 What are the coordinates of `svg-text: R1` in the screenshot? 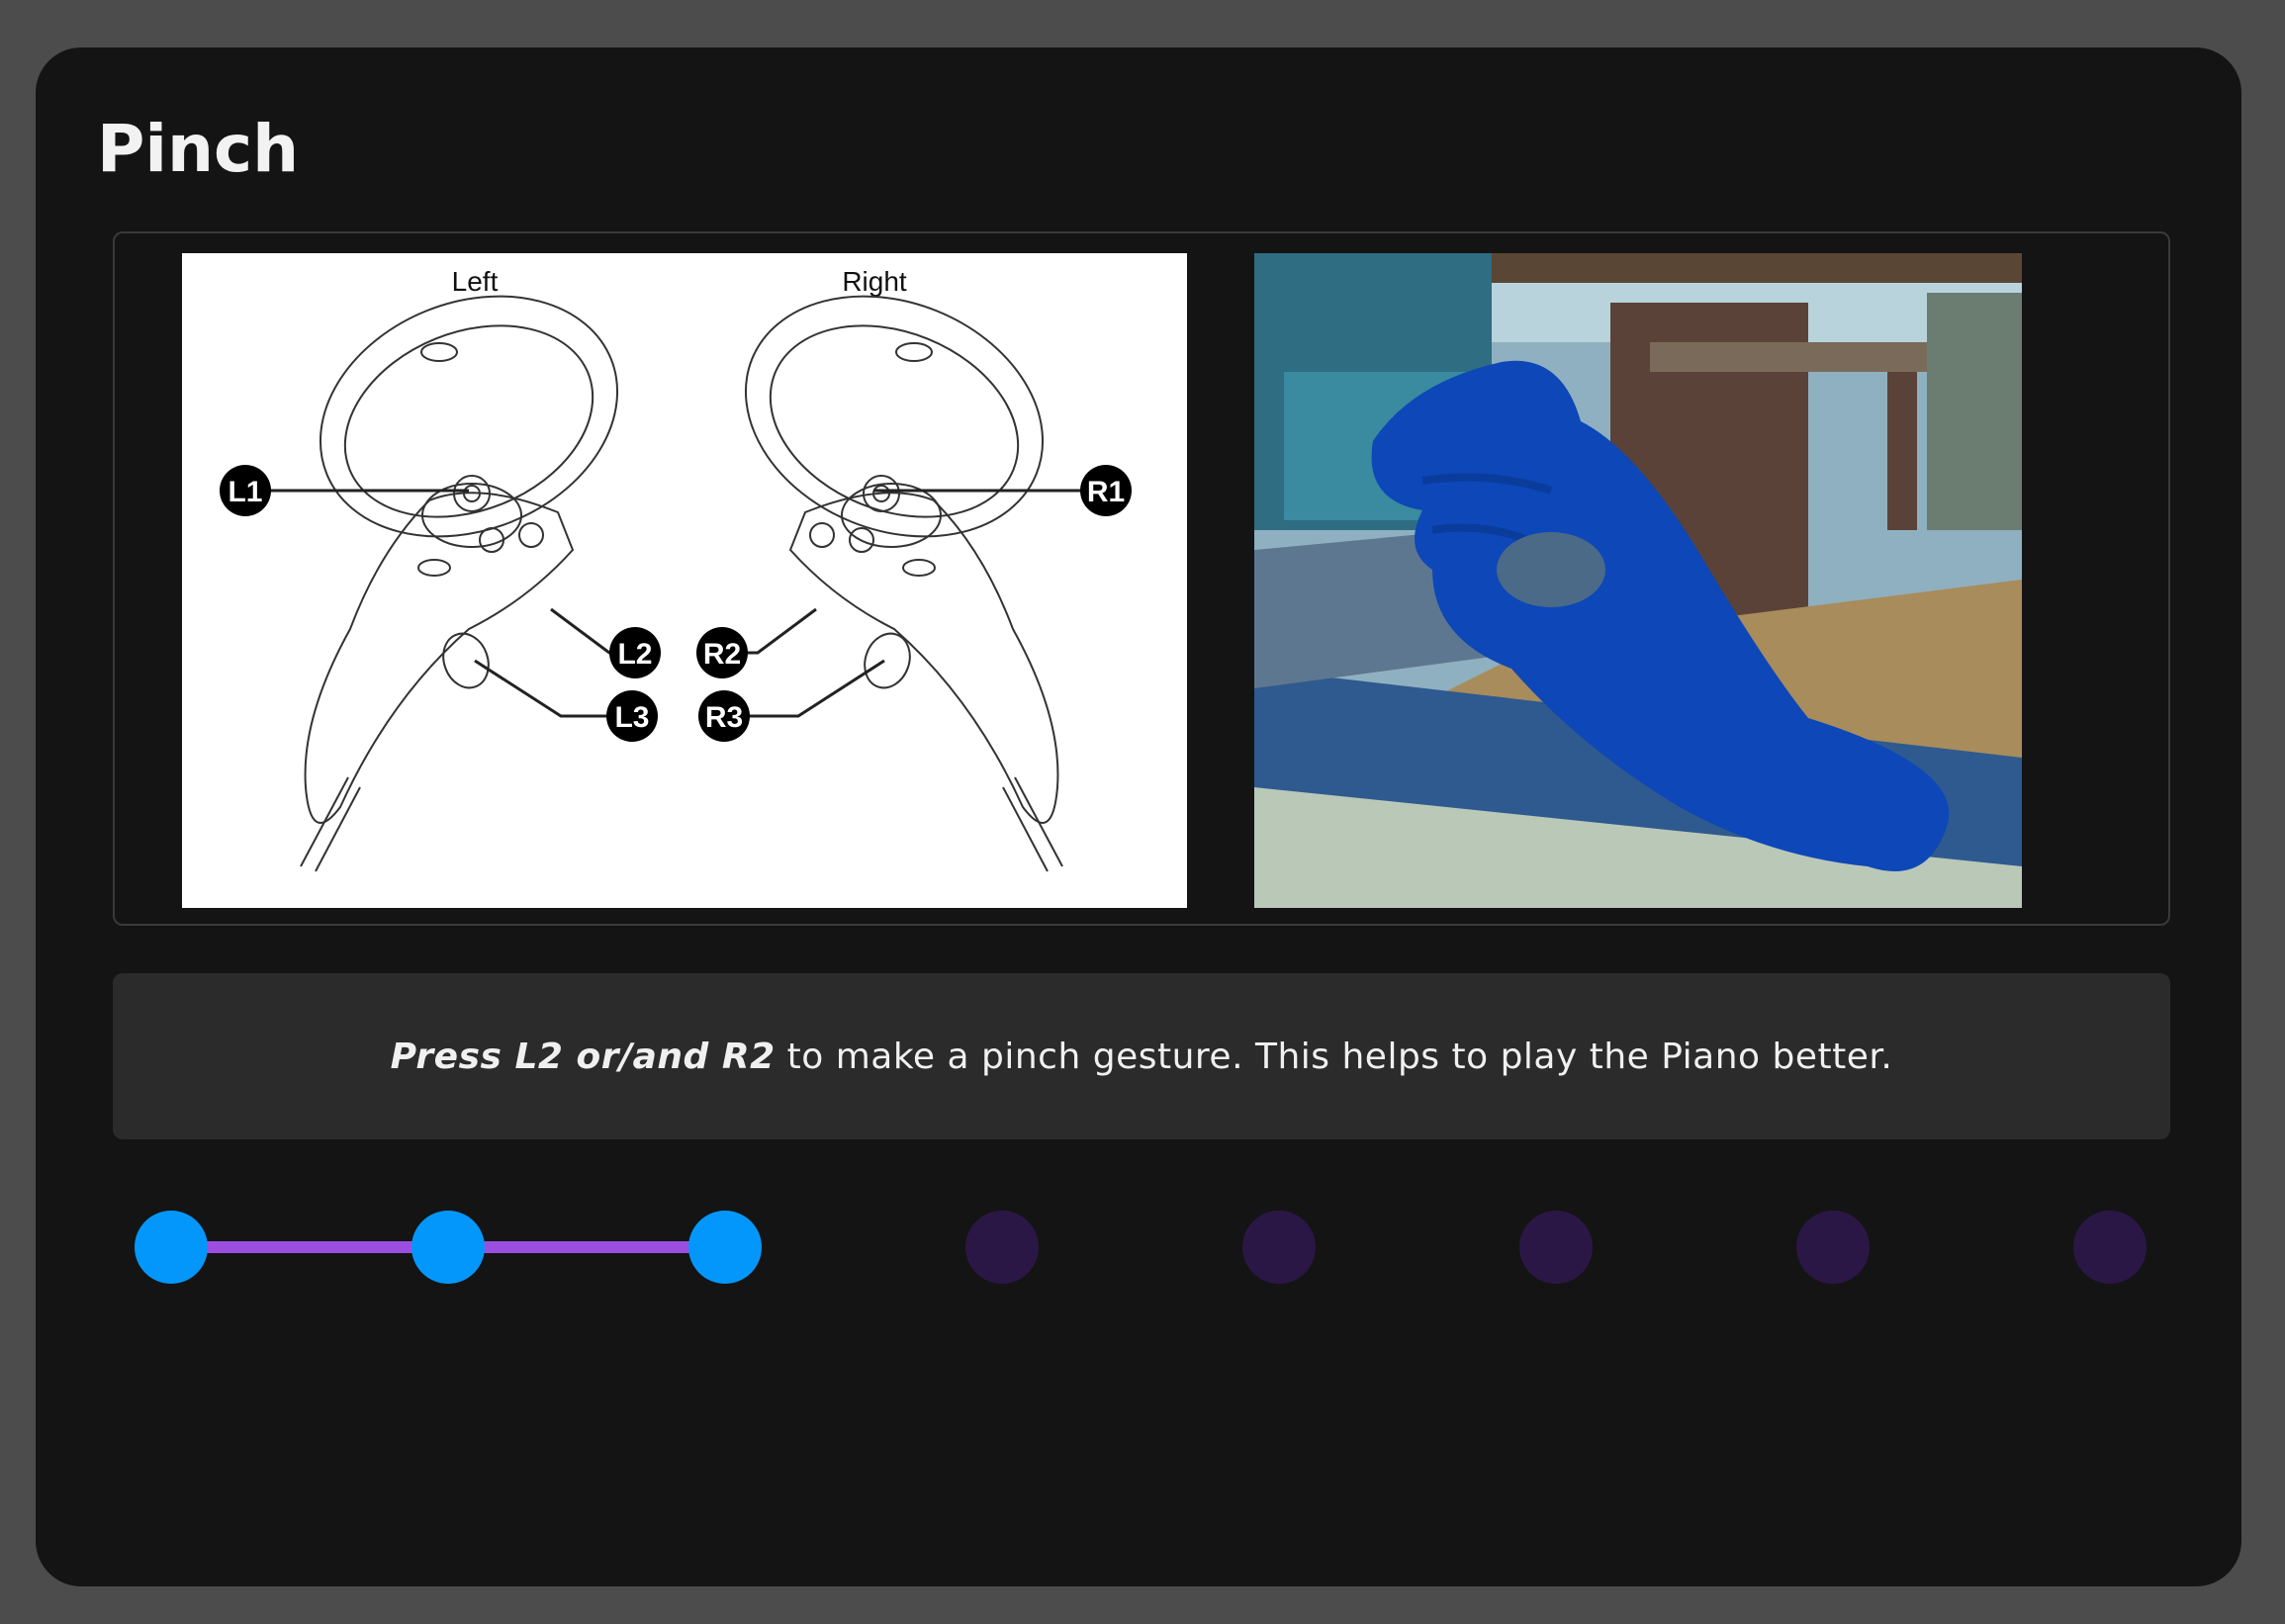 It's located at (1106, 492).